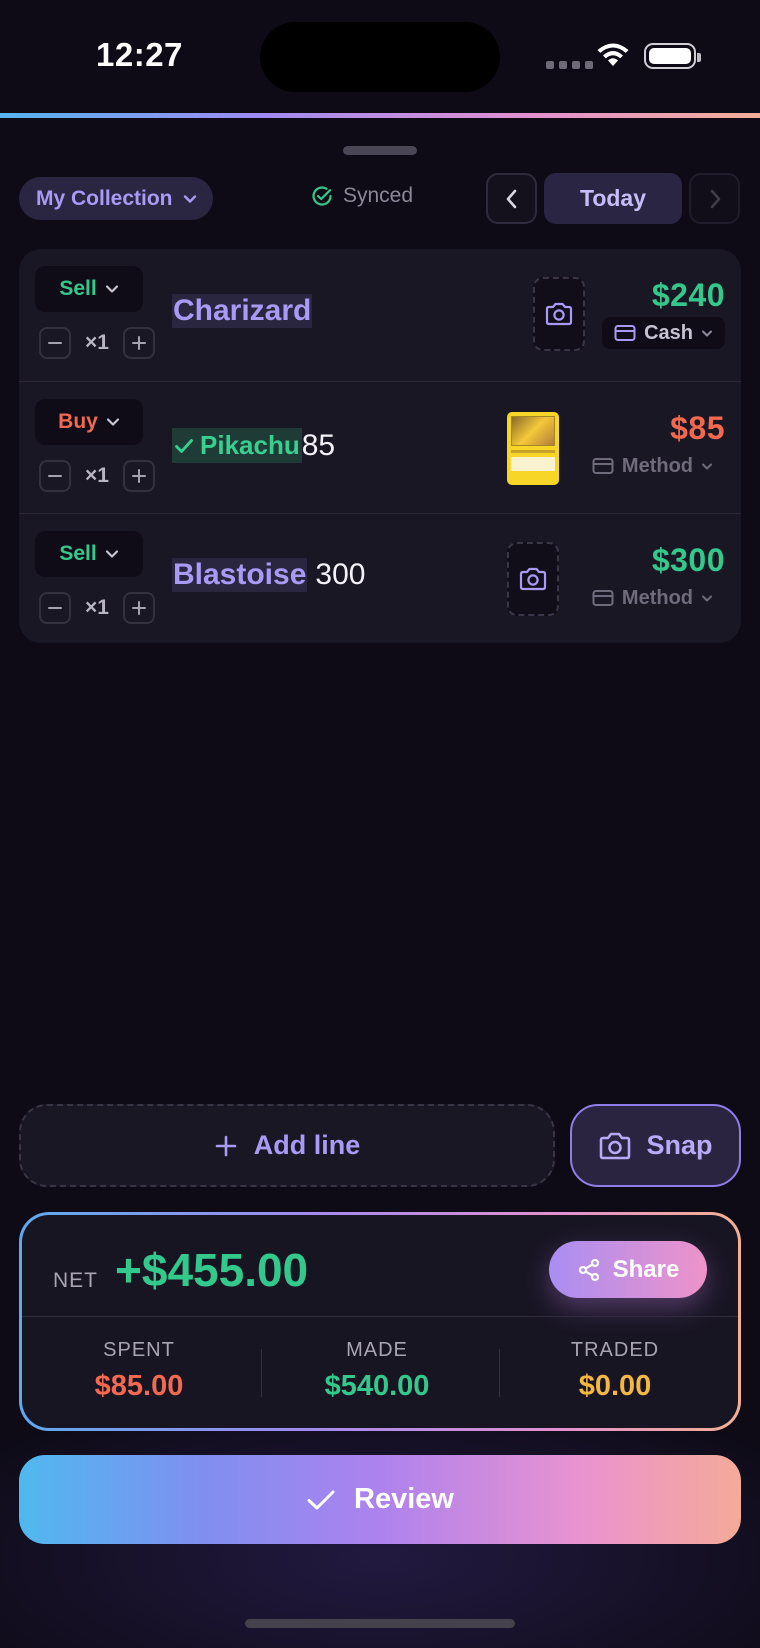 This screenshot has width=760, height=1648. Describe the element at coordinates (613, 54) in the screenshot. I see `wifi-icon` at that location.